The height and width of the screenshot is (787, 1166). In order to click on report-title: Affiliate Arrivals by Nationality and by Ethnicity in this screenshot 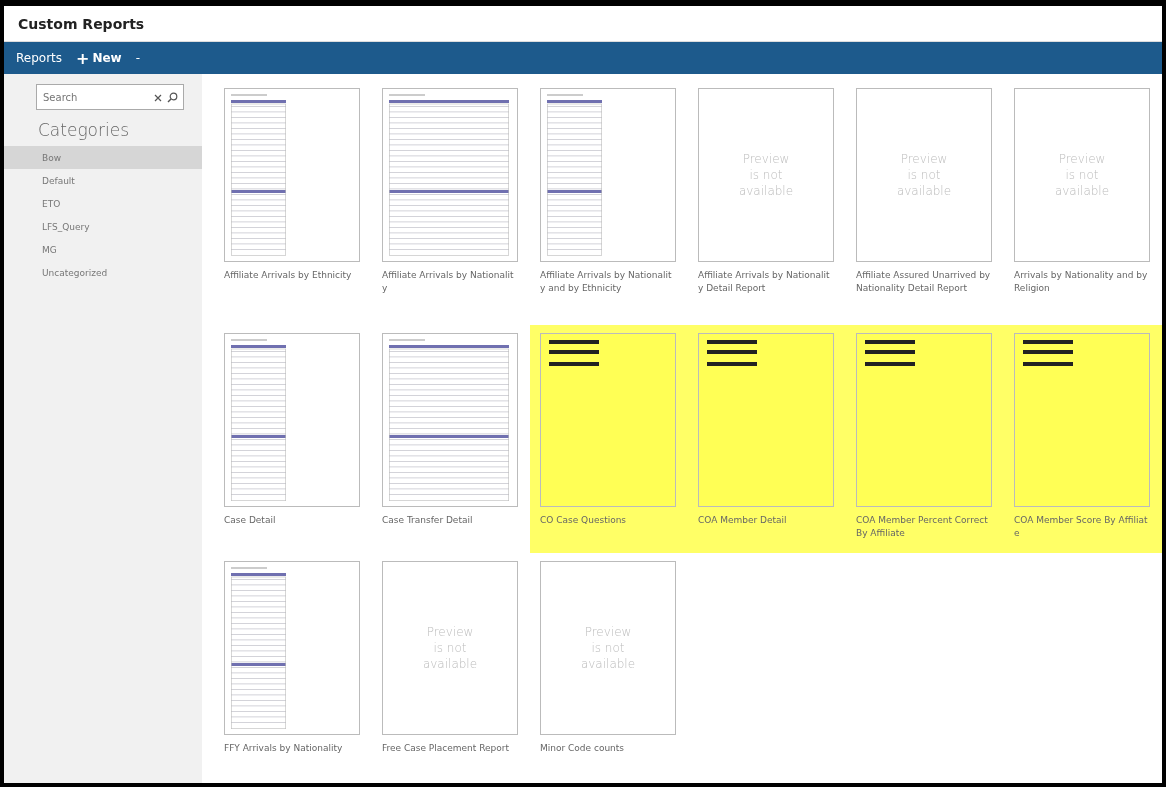, I will do `click(608, 282)`.